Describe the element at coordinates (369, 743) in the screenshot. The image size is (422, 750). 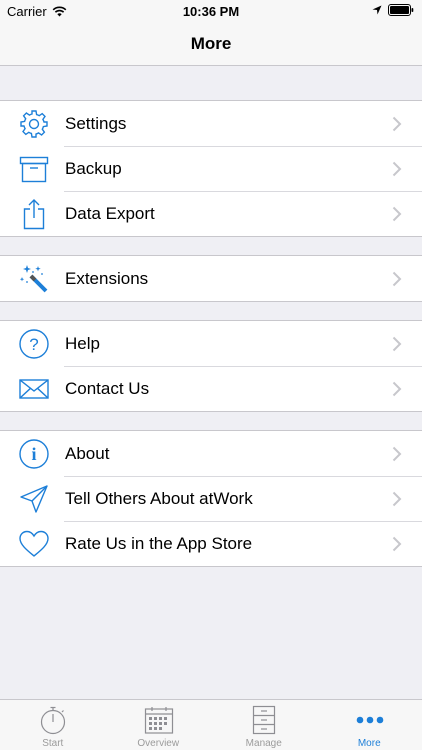
I see `tab-label: More` at that location.